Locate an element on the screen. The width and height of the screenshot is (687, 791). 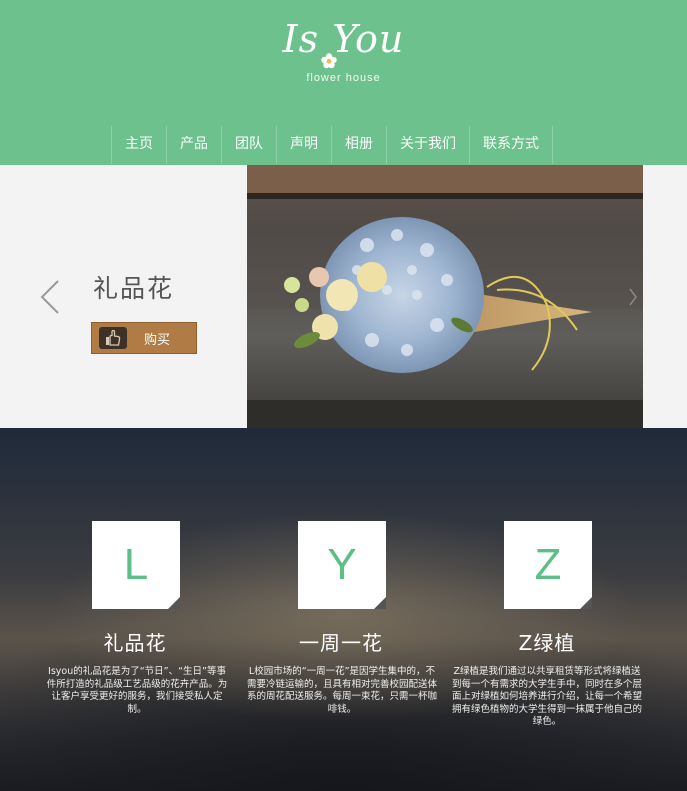
feature-letter: Y is located at coordinates (342, 564).